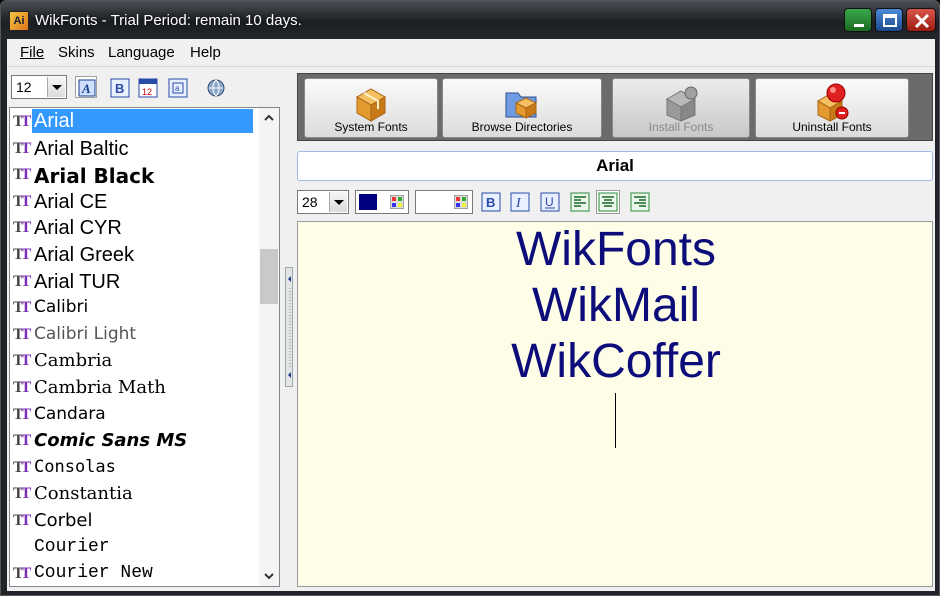 This screenshot has width=940, height=596. I want to click on menu-file-label: File, so click(32, 52).